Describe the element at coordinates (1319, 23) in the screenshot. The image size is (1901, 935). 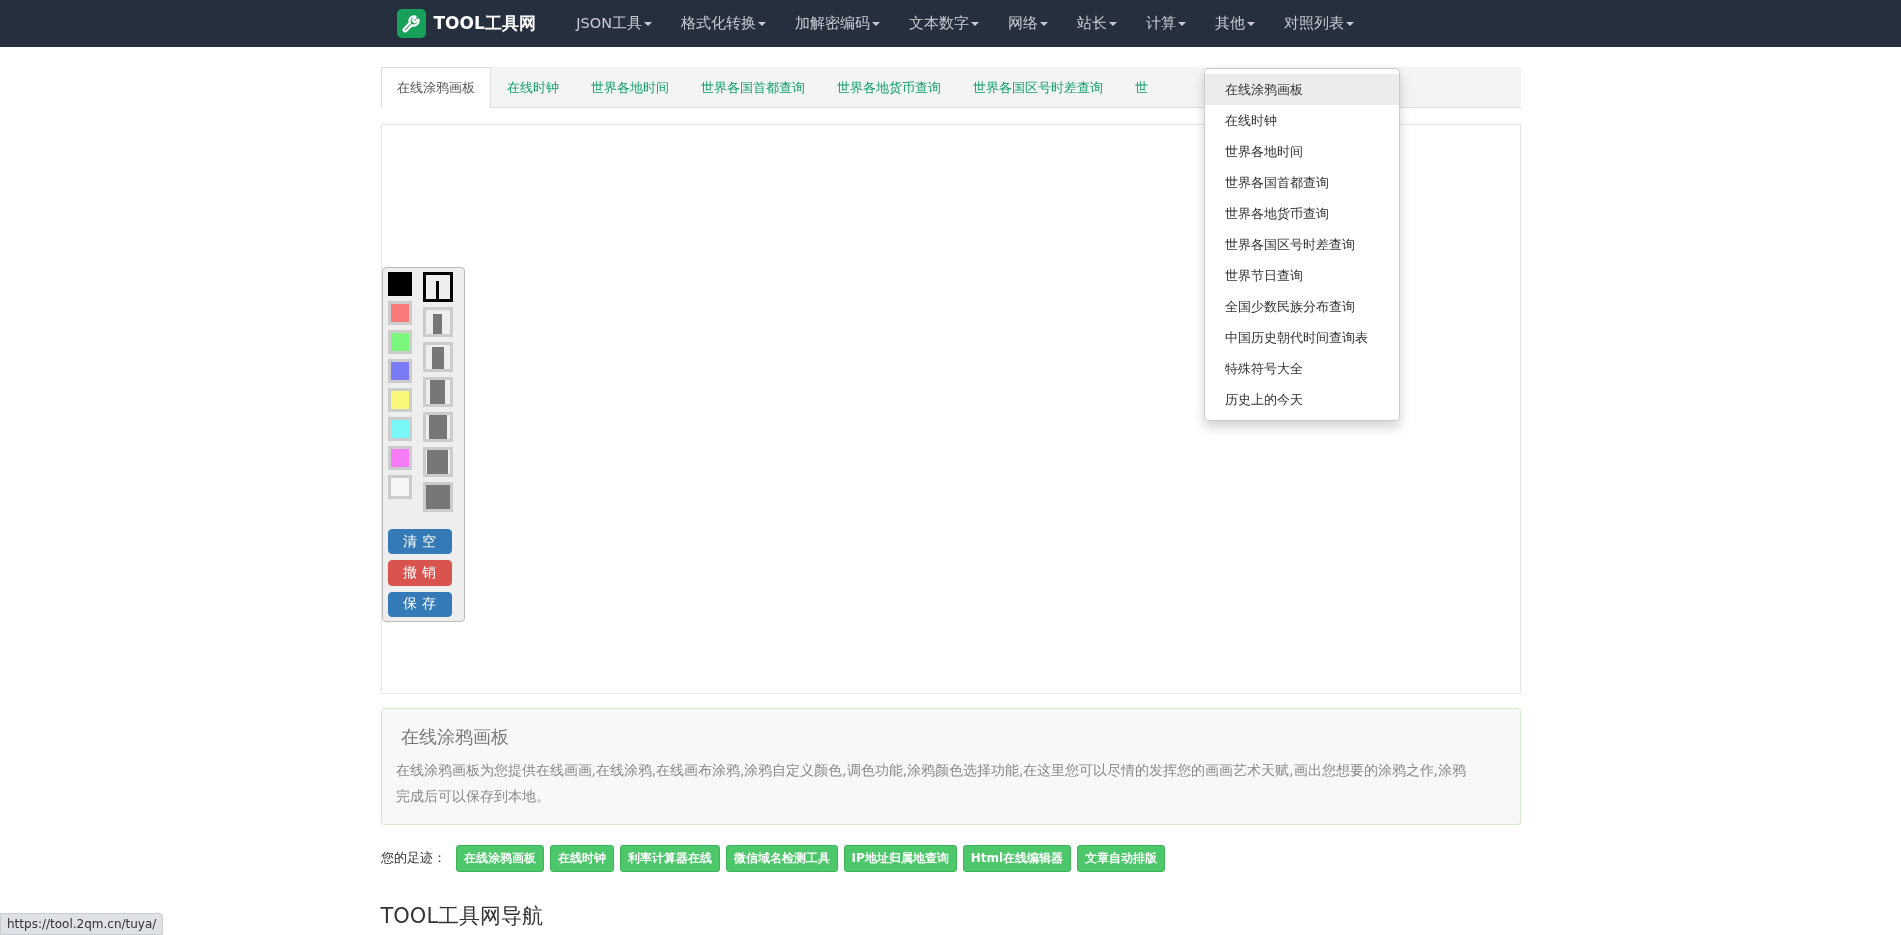
I see `nav-menu-item: 对照列表` at that location.